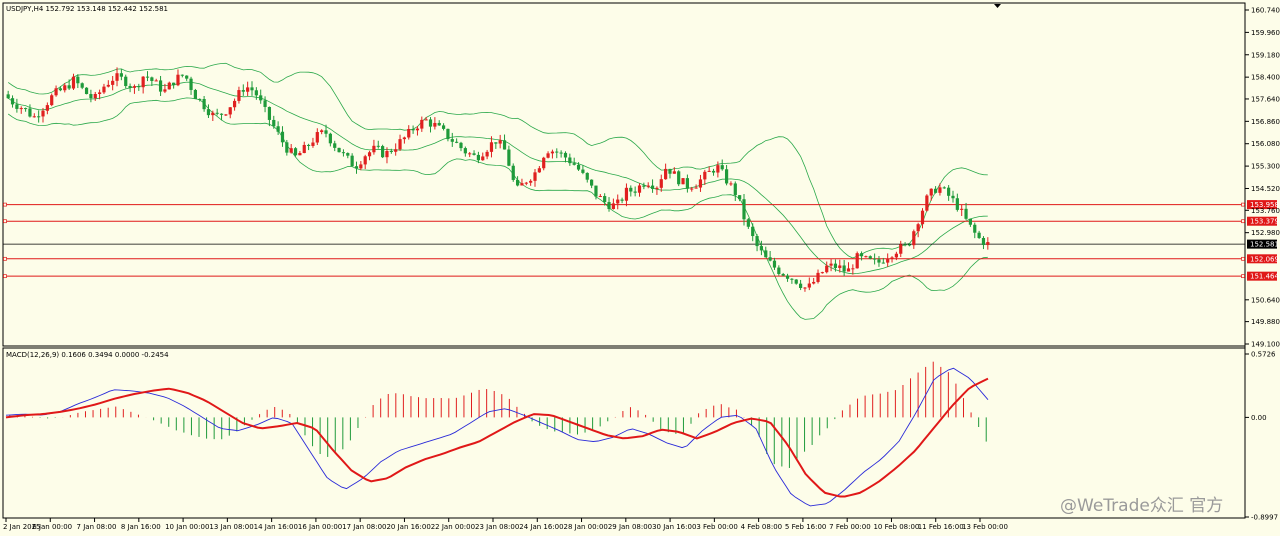  What do you see at coordinates (716, 527) in the screenshot?
I see `time-tick-label: 3 Feb 00:00` at bounding box center [716, 527].